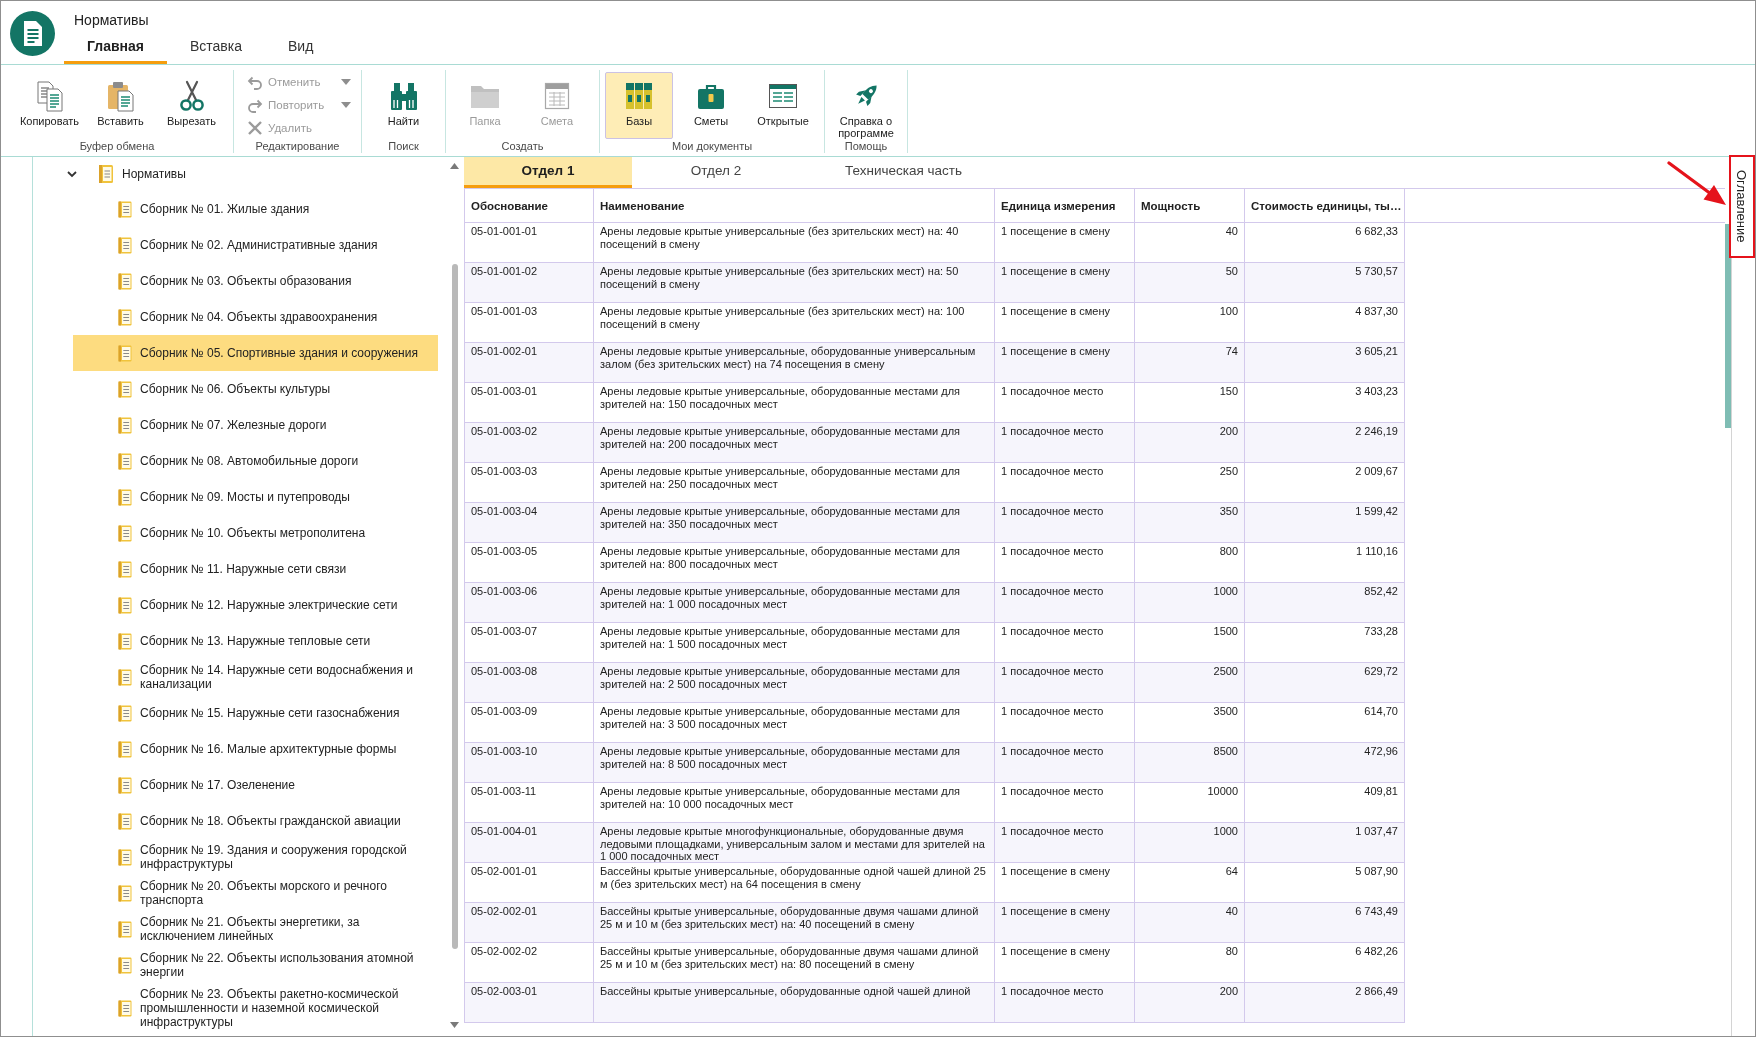  Describe the element at coordinates (255, 929) in the screenshot. I see `tree-item: Сборник № 21. Объекты энергетики, за исключением линейных` at that location.